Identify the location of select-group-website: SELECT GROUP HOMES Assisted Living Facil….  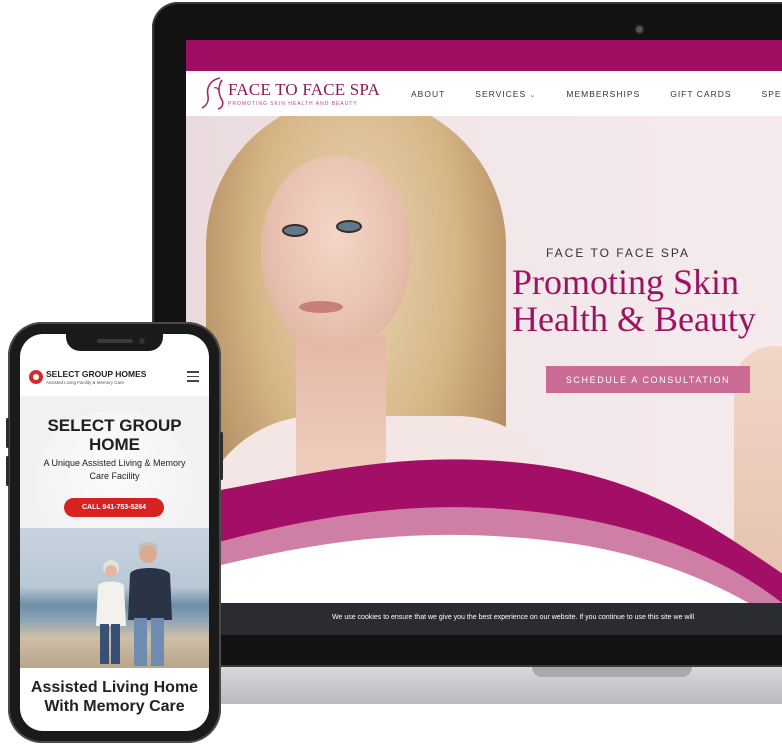
(114, 532).